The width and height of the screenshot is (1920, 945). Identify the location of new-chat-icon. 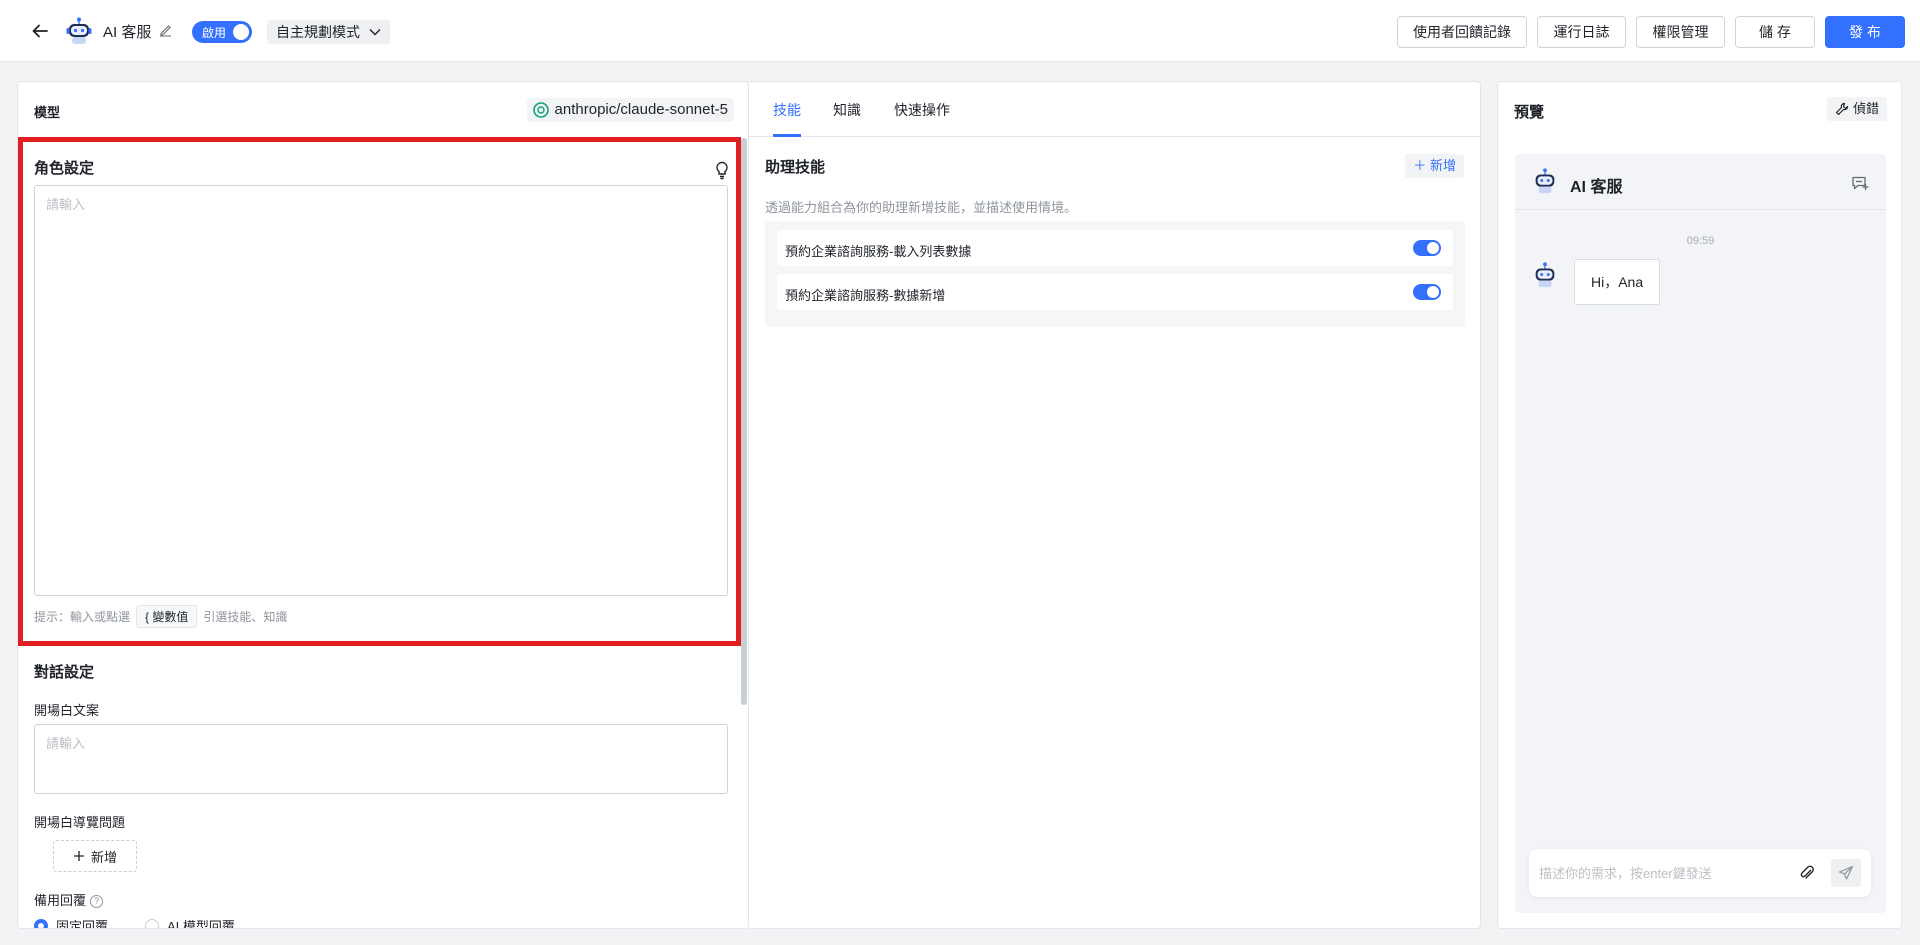
(1860, 183).